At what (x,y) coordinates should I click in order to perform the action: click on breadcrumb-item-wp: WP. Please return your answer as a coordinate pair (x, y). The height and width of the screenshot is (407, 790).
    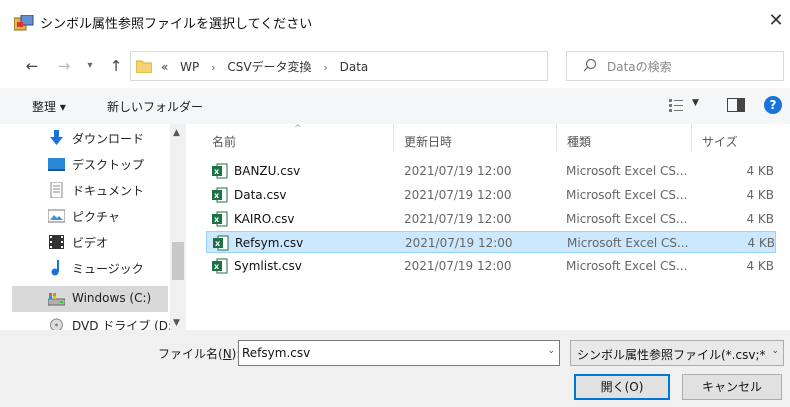
    Looking at the image, I should click on (189, 67).